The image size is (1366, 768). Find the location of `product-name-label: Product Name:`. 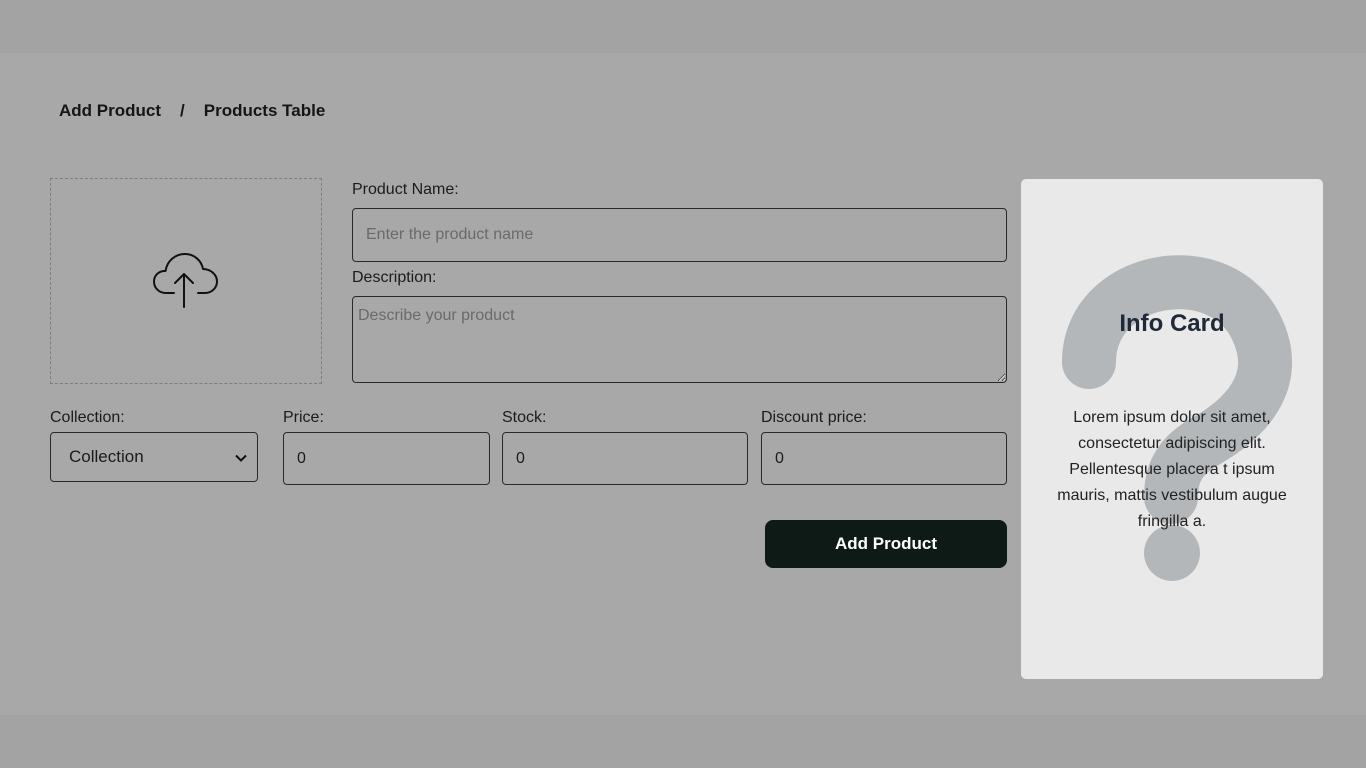

product-name-label: Product Name: is located at coordinates (405, 189).